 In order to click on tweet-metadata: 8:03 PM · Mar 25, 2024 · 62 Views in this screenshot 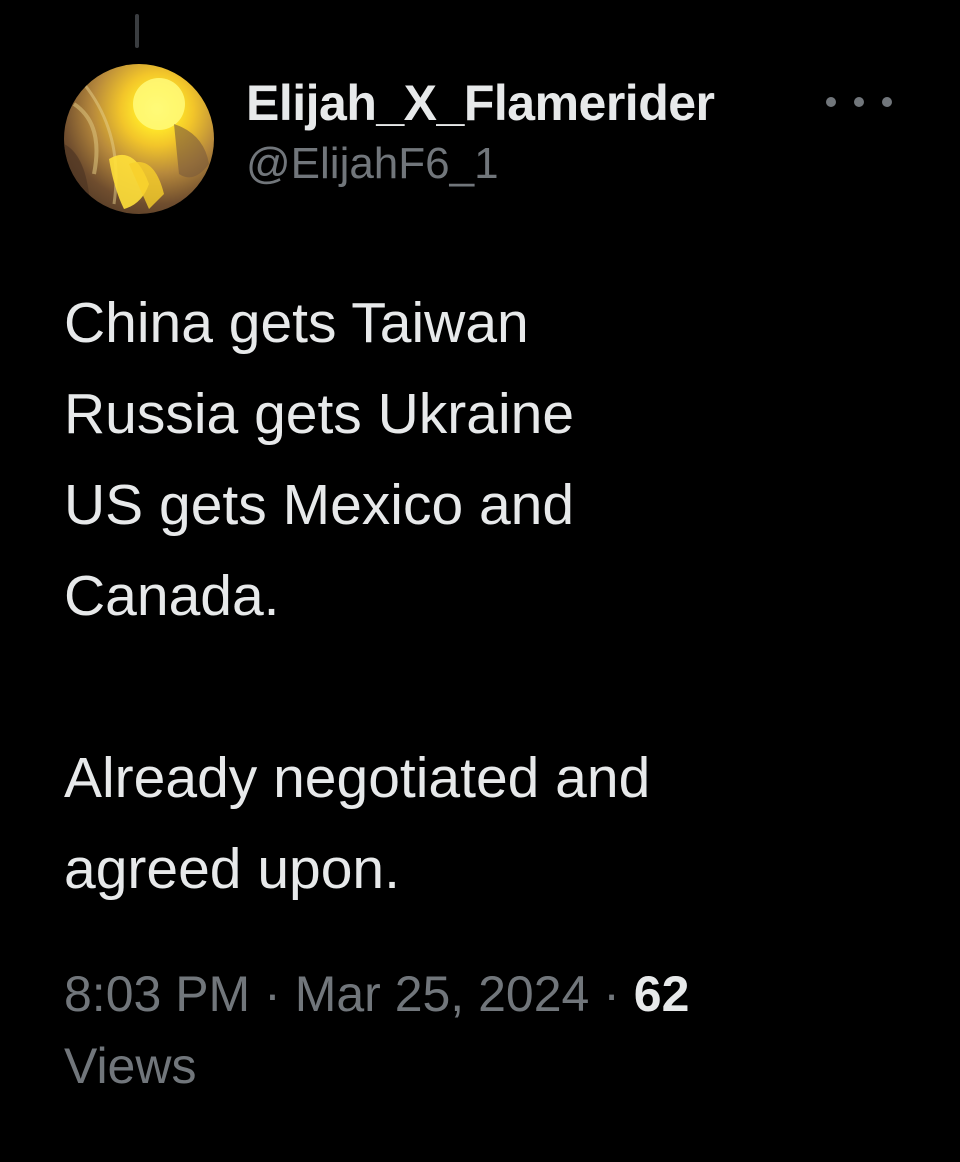, I will do `click(494, 1030)`.